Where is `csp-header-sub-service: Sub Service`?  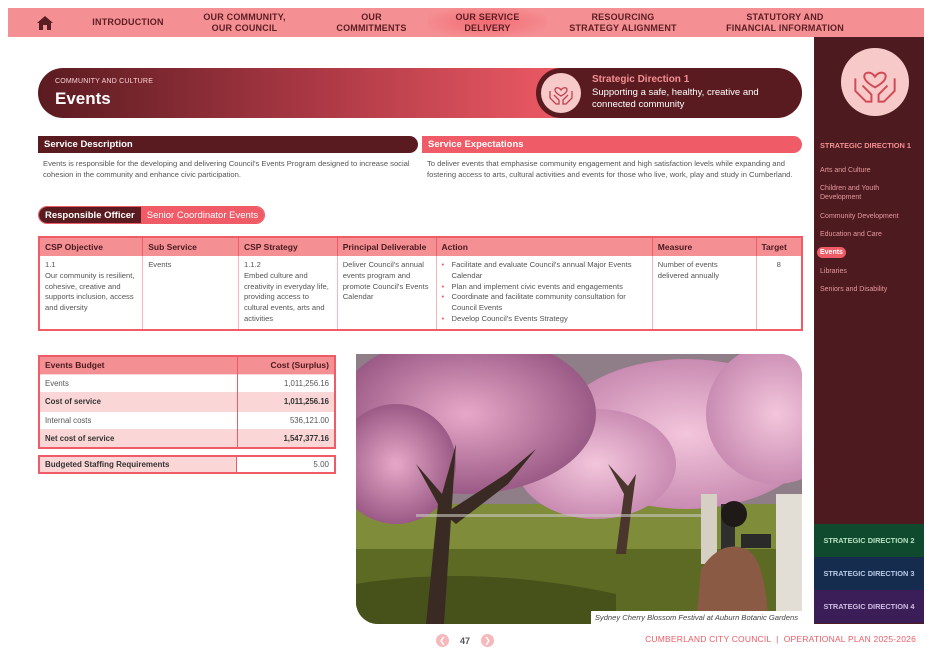 csp-header-sub-service: Sub Service is located at coordinates (190, 246).